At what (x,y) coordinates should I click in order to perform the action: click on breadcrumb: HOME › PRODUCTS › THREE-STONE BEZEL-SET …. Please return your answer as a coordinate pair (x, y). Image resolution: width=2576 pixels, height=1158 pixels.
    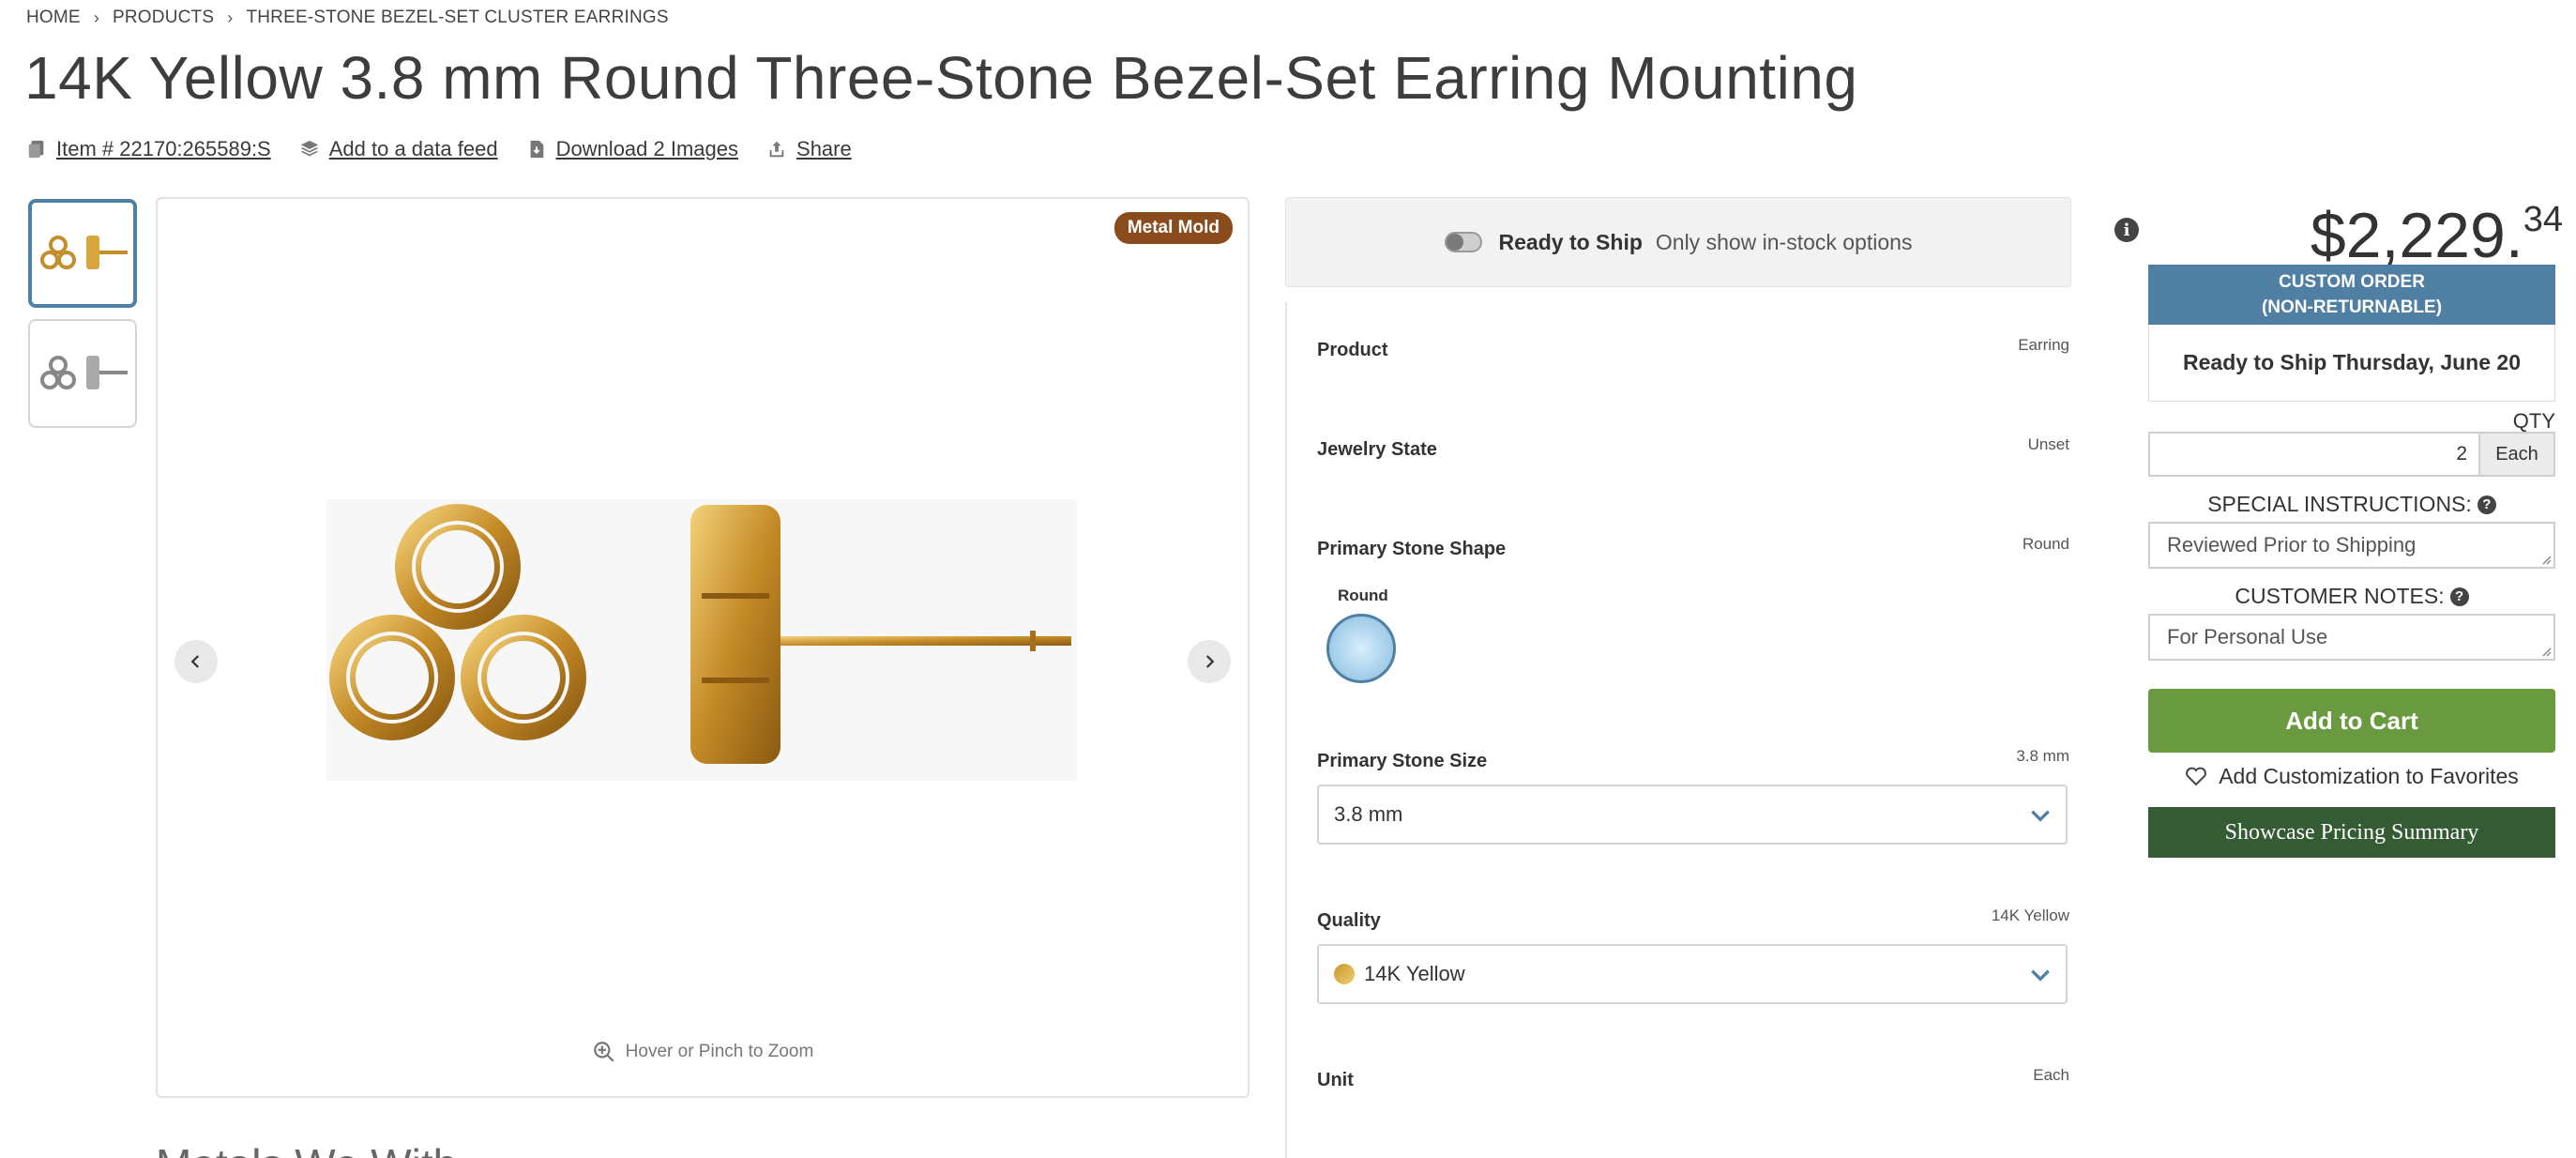
    Looking at the image, I should click on (347, 18).